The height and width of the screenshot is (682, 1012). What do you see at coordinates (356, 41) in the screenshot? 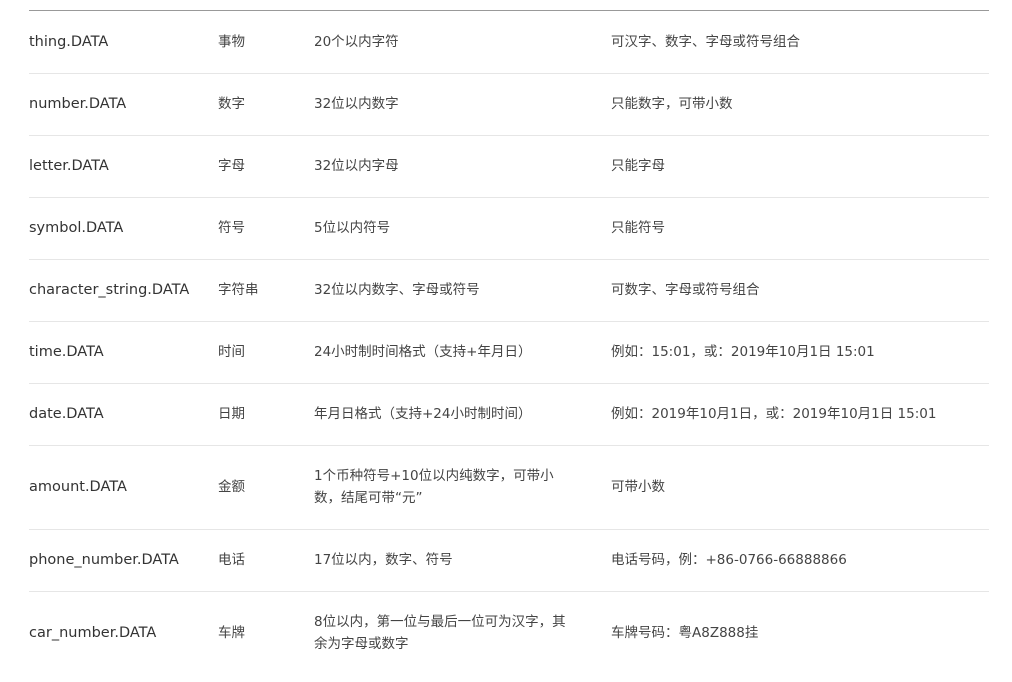
I see `length-text: 20个以内字符` at bounding box center [356, 41].